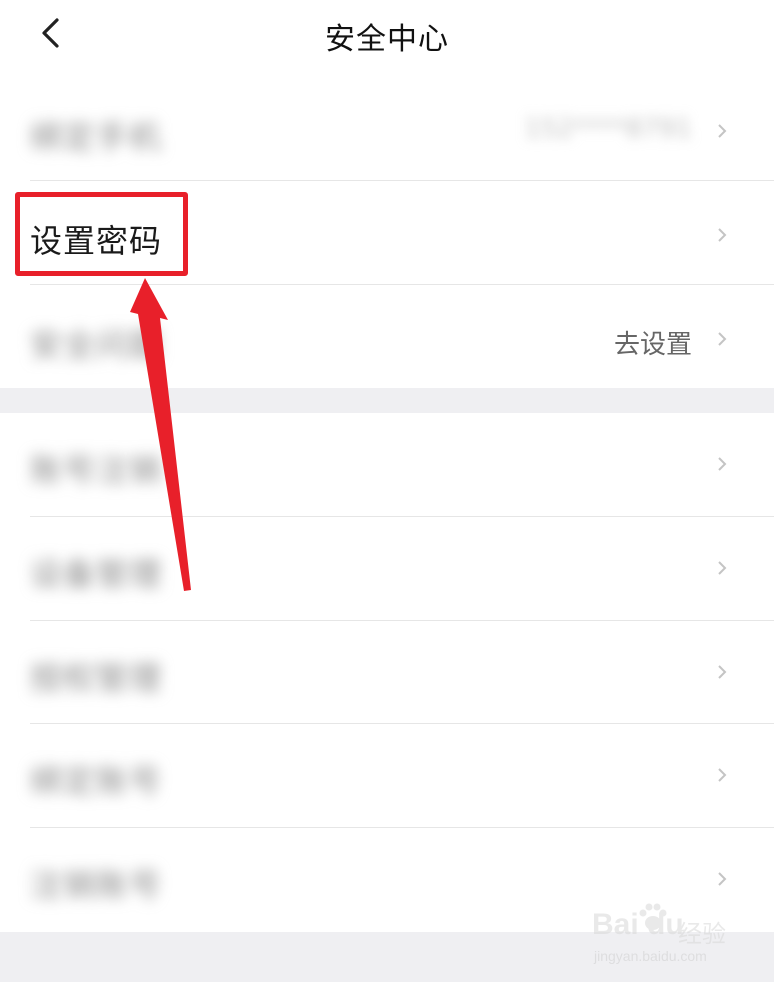  What do you see at coordinates (702, 934) in the screenshot?
I see `watermark-cn: 经验` at bounding box center [702, 934].